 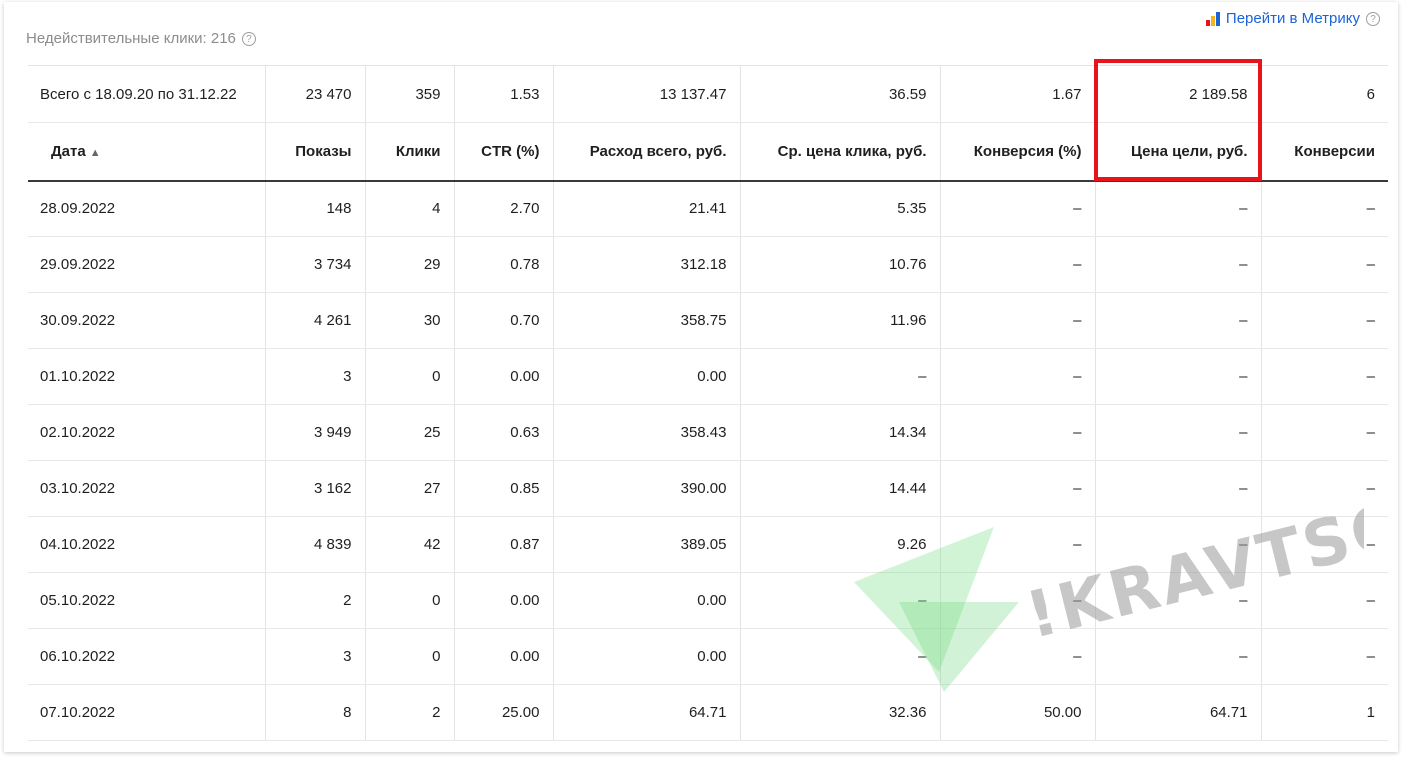 What do you see at coordinates (410, 488) in the screenshot?
I see `table-cell: 27` at bounding box center [410, 488].